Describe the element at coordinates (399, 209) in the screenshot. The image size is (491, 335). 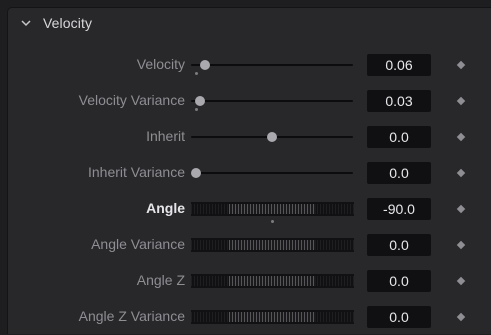
I see `value-field: -90.0` at that location.